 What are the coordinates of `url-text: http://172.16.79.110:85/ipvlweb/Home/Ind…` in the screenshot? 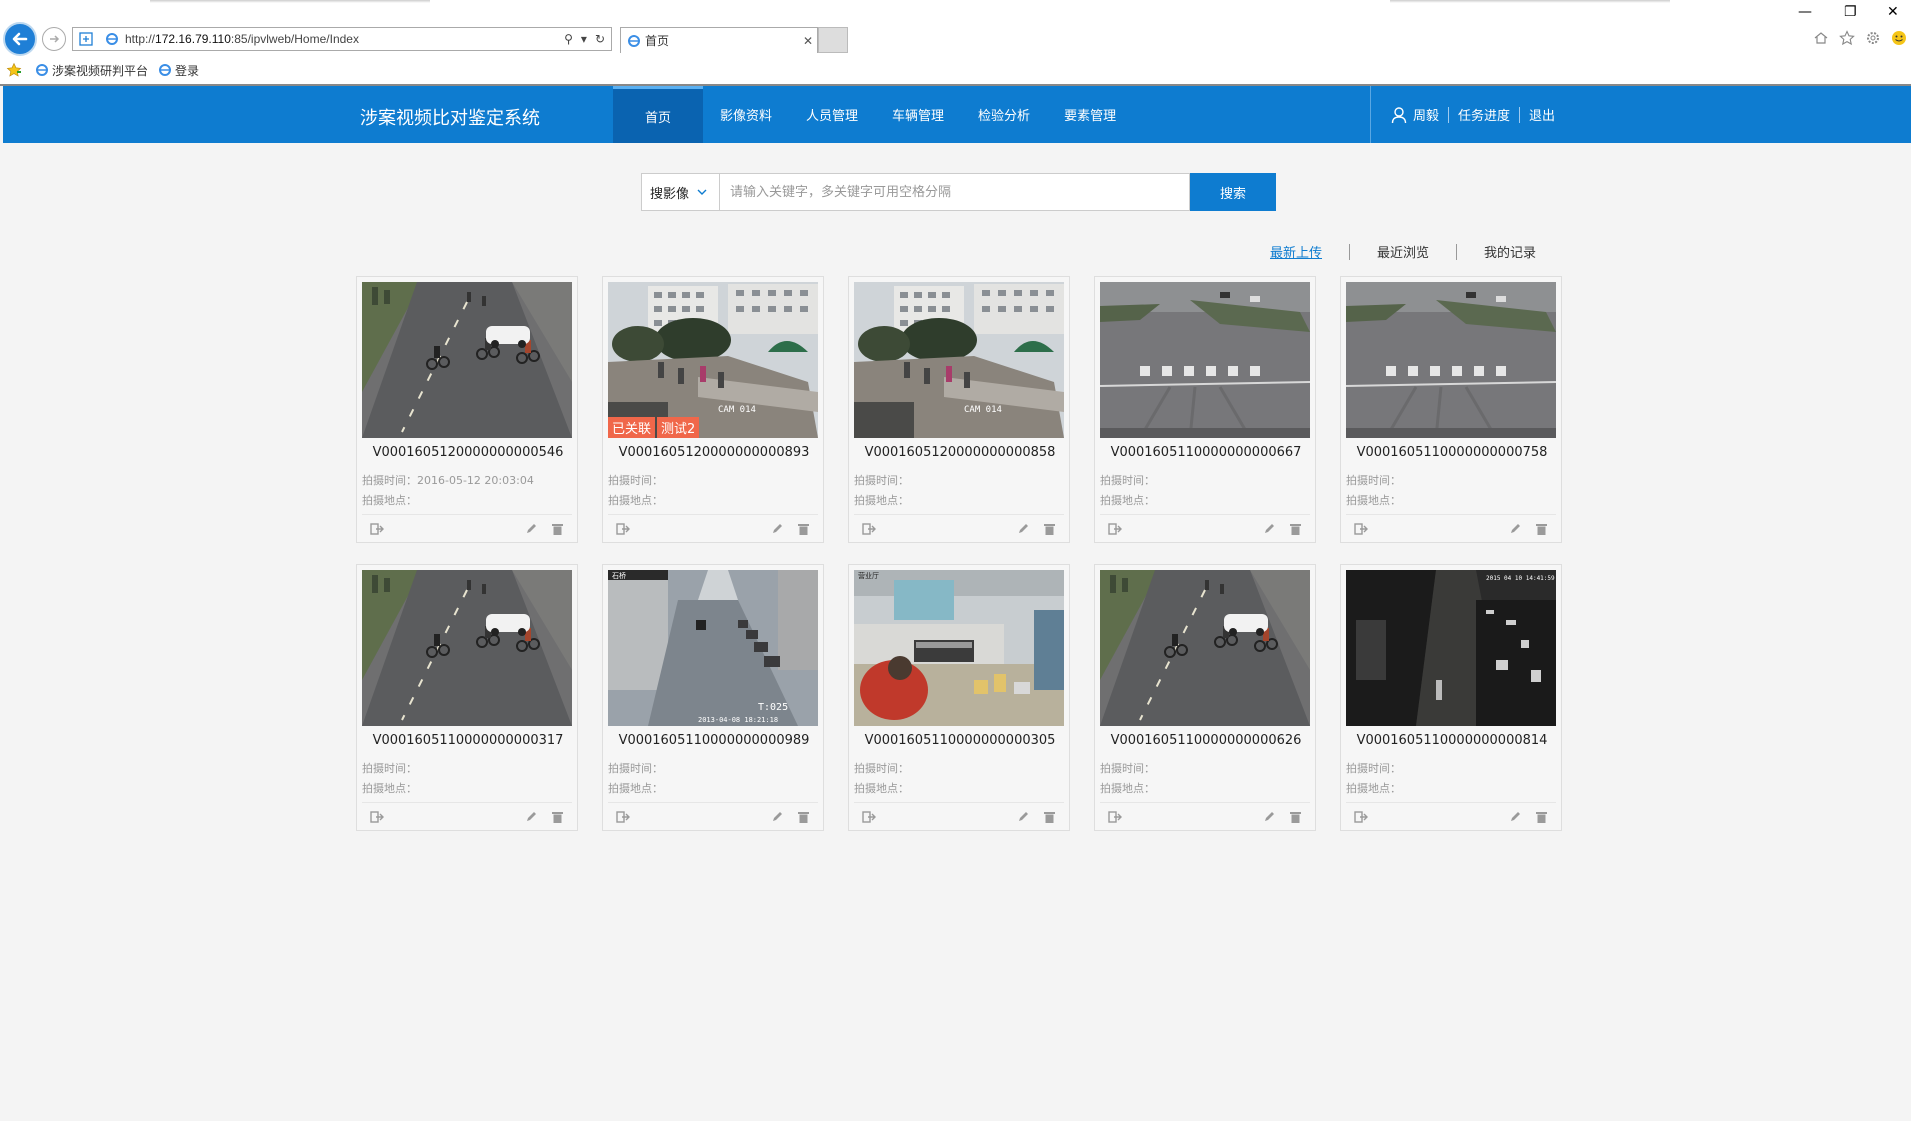 It's located at (344, 39).